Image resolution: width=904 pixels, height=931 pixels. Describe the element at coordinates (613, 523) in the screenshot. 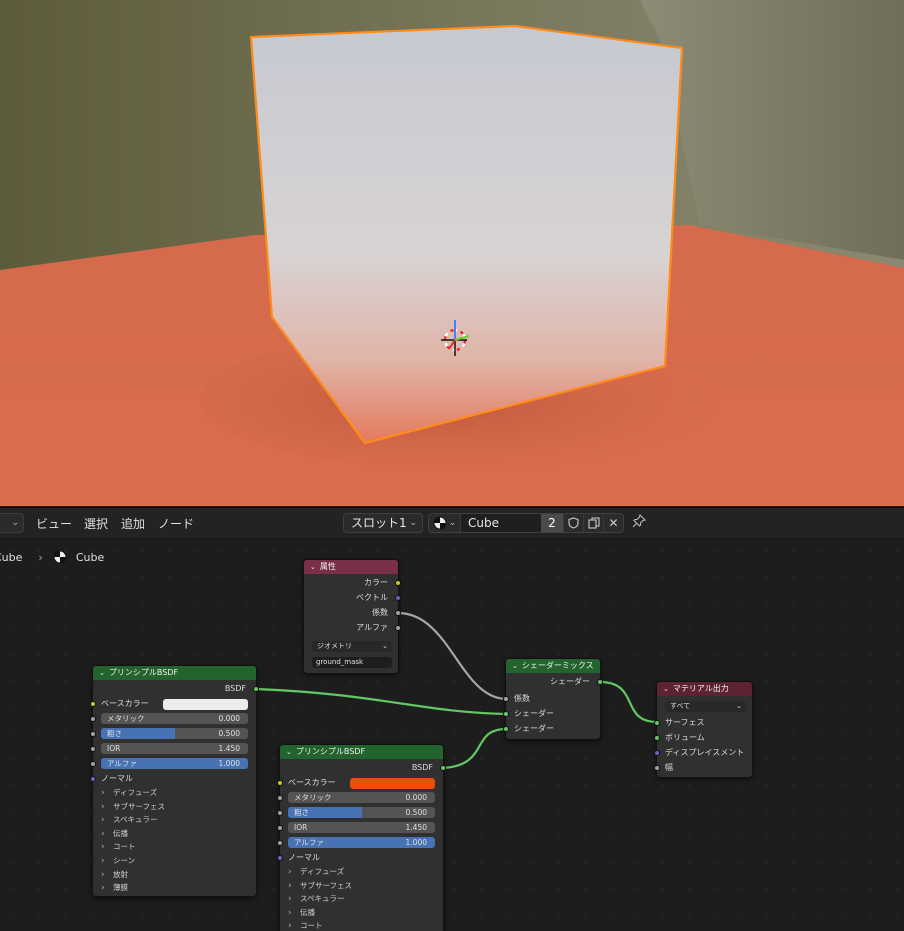

I see `unlink-close-icon: ✕` at that location.